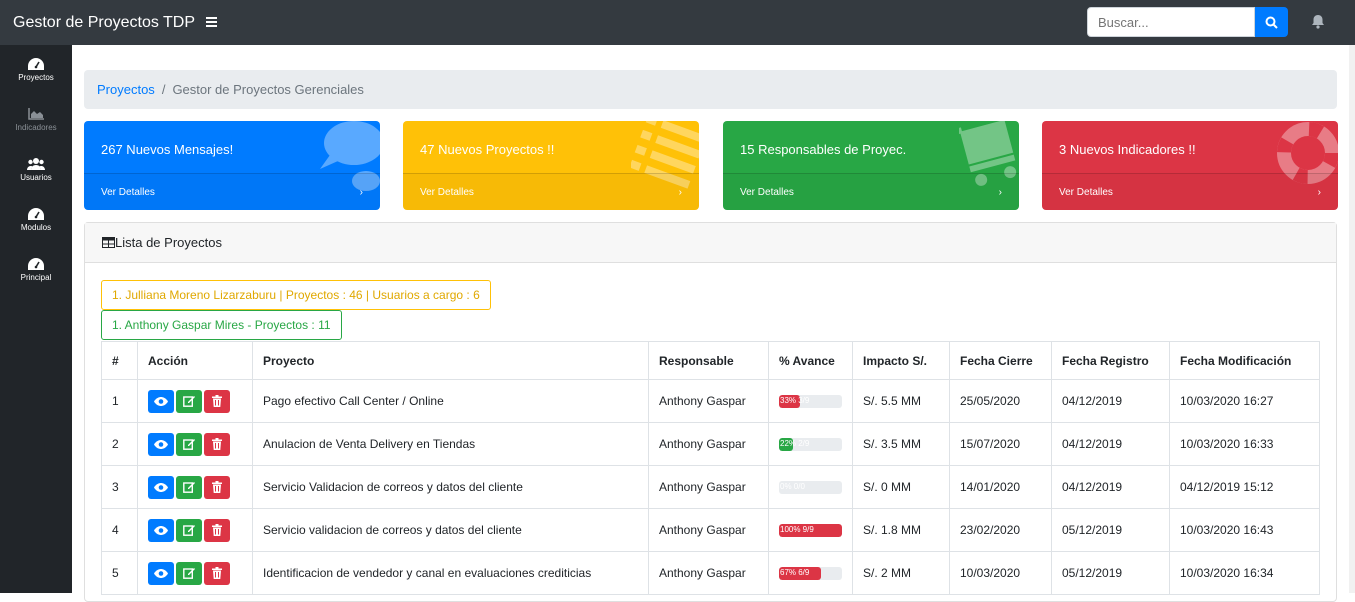 The width and height of the screenshot is (1355, 602). What do you see at coordinates (104, 23) in the screenshot?
I see `app-title: Gestor de Proyectos TDP` at bounding box center [104, 23].